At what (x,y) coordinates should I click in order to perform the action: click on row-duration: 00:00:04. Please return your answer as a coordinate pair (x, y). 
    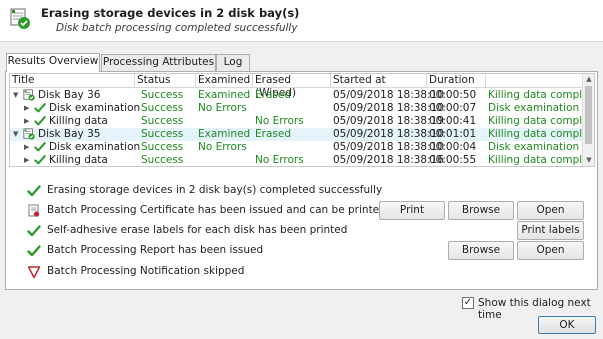
    Looking at the image, I should click on (453, 147).